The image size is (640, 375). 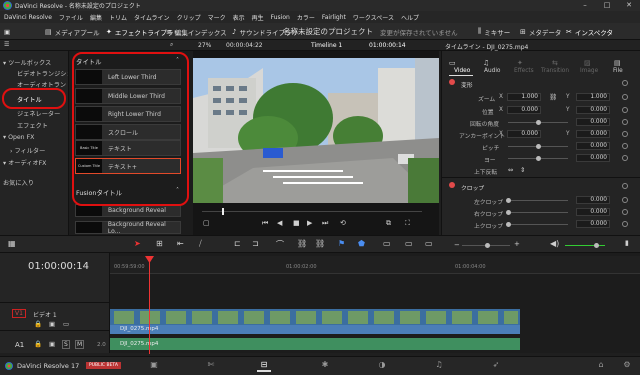 What do you see at coordinates (510, 170) in the screenshot?
I see `flip-horizontal-icon: ⇔` at bounding box center [510, 170].